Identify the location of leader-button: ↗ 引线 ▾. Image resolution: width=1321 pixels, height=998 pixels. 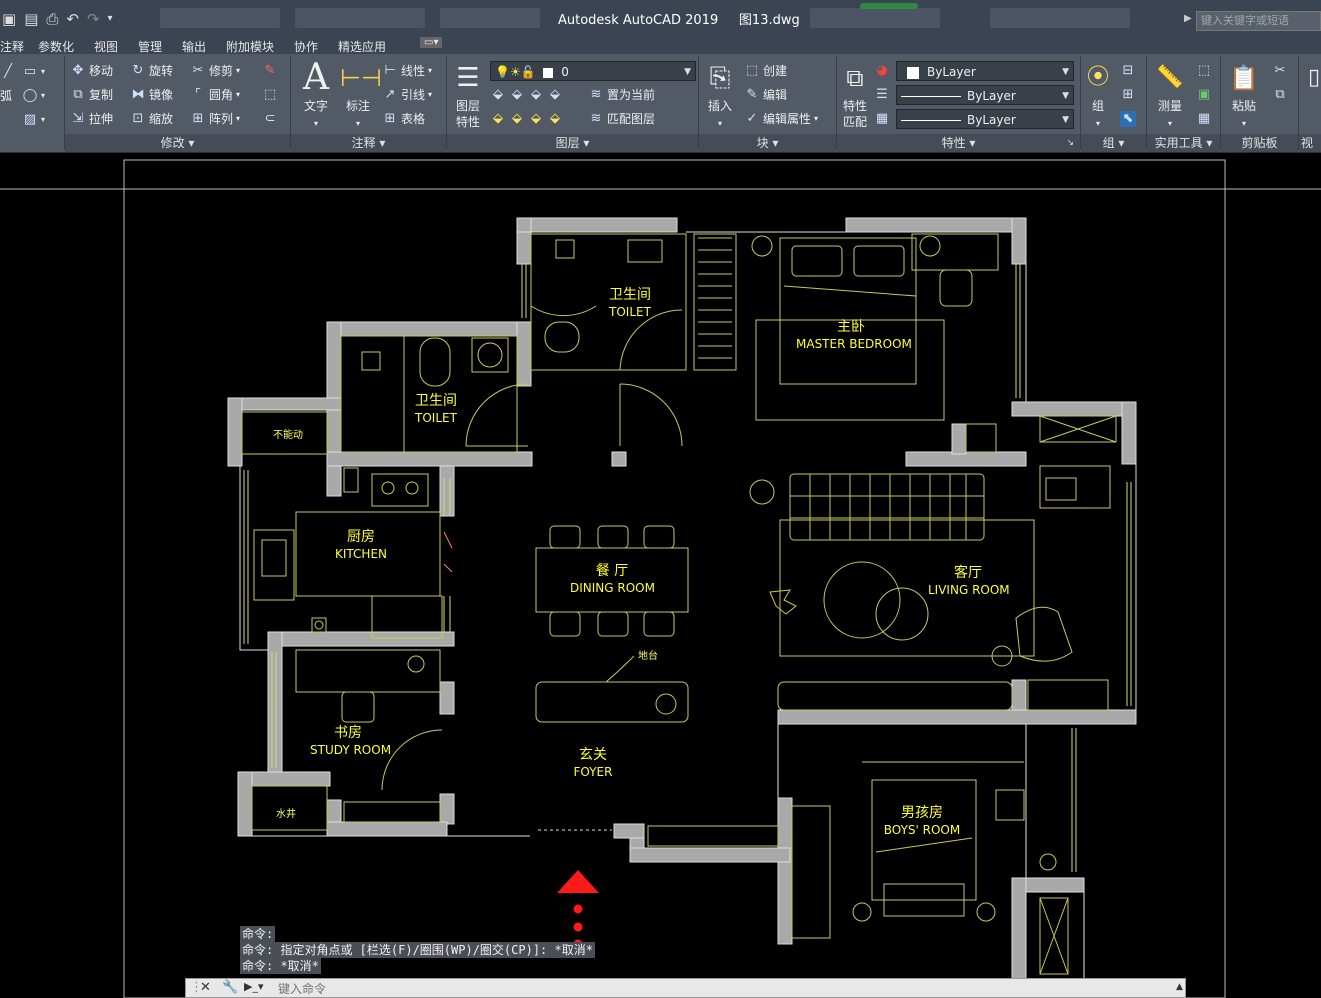
(407, 95).